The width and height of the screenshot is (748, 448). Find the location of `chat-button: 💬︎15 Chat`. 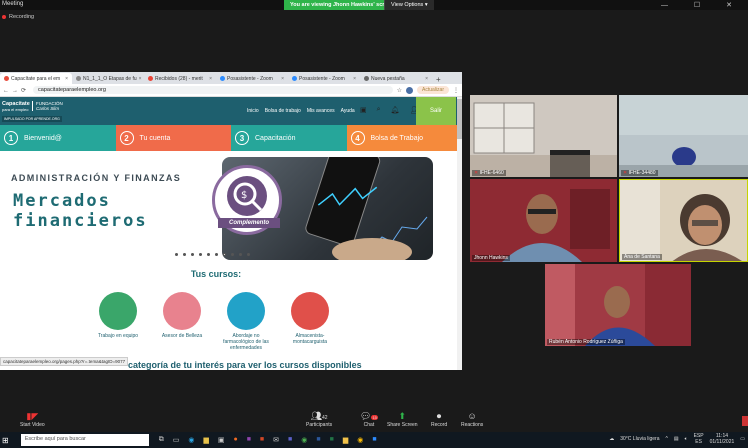

chat-button: 💬︎15 Chat is located at coordinates (369, 419).